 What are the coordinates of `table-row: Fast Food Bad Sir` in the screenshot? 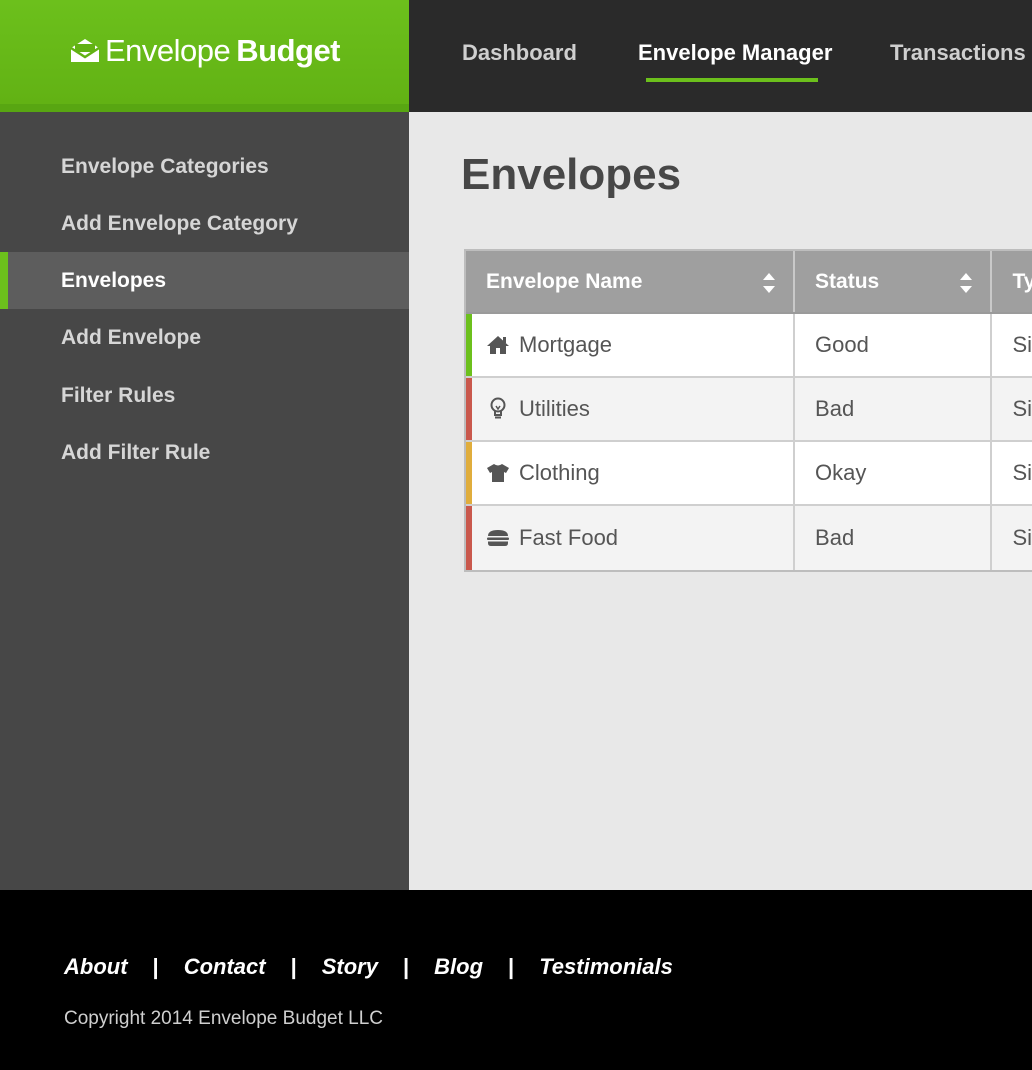 It's located at (749, 538).